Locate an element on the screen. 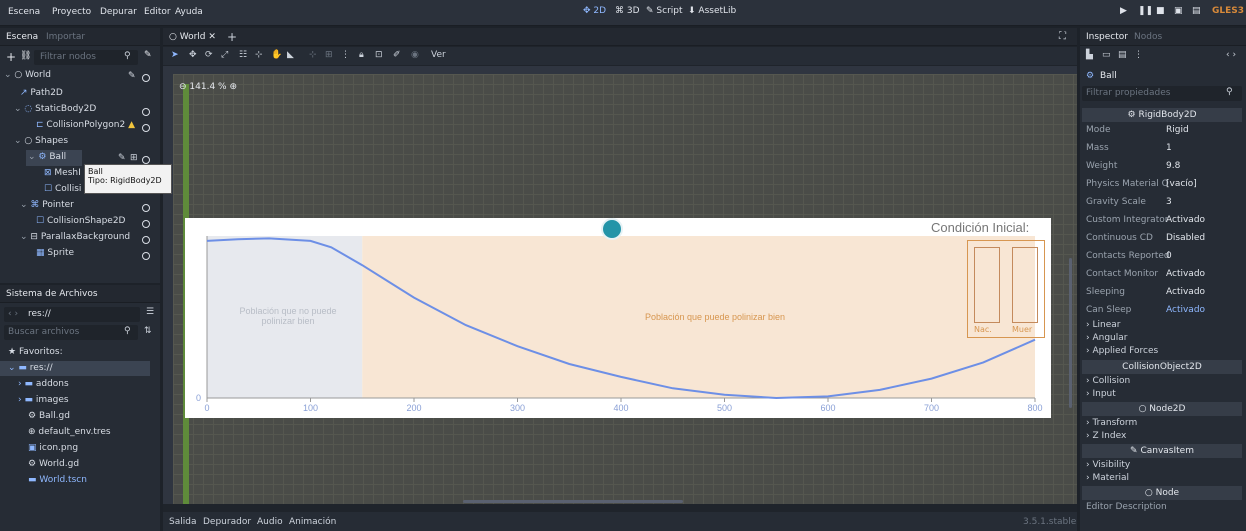 Image resolution: width=1246 pixels, height=531 pixels. prop-custom-integrator: Custom Integrator Activado is located at coordinates (1161, 221).